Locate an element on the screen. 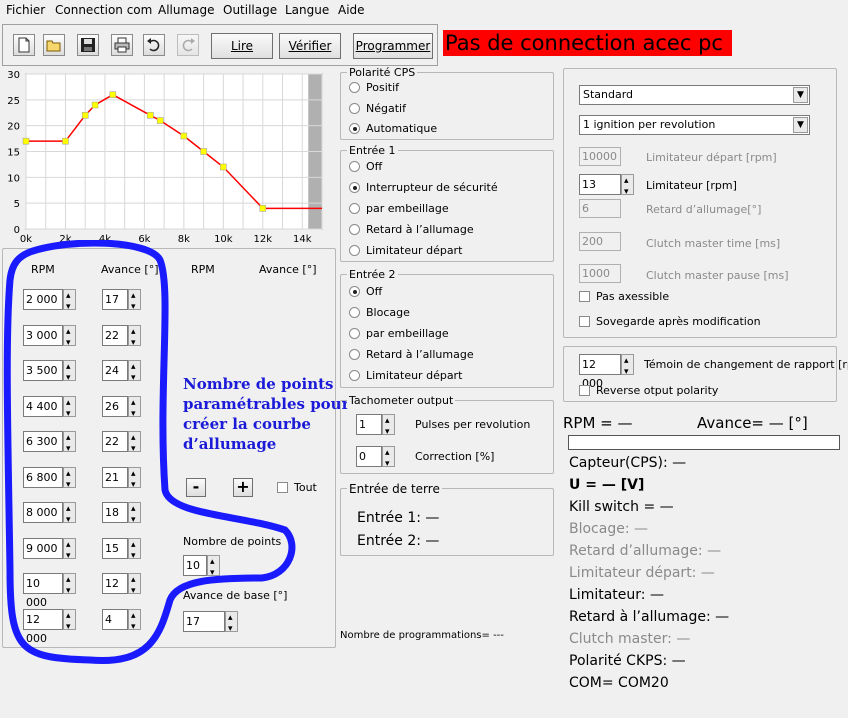 This screenshot has width=848, height=718. entree1-option-label: Limitateur départ is located at coordinates (414, 250).